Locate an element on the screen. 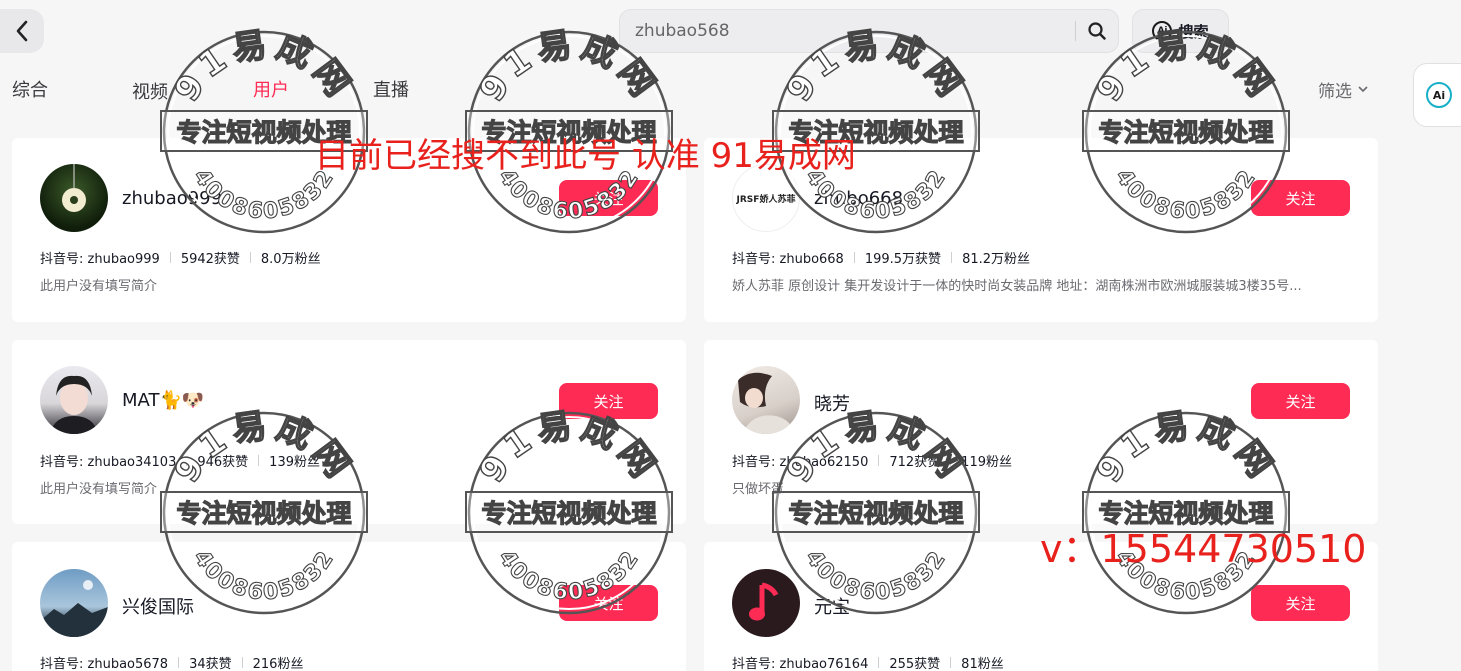 The height and width of the screenshot is (671, 1461). user-stats: 抖音号: zhubo668 199.5万获赞 81.2万粉丝 is located at coordinates (881, 257).